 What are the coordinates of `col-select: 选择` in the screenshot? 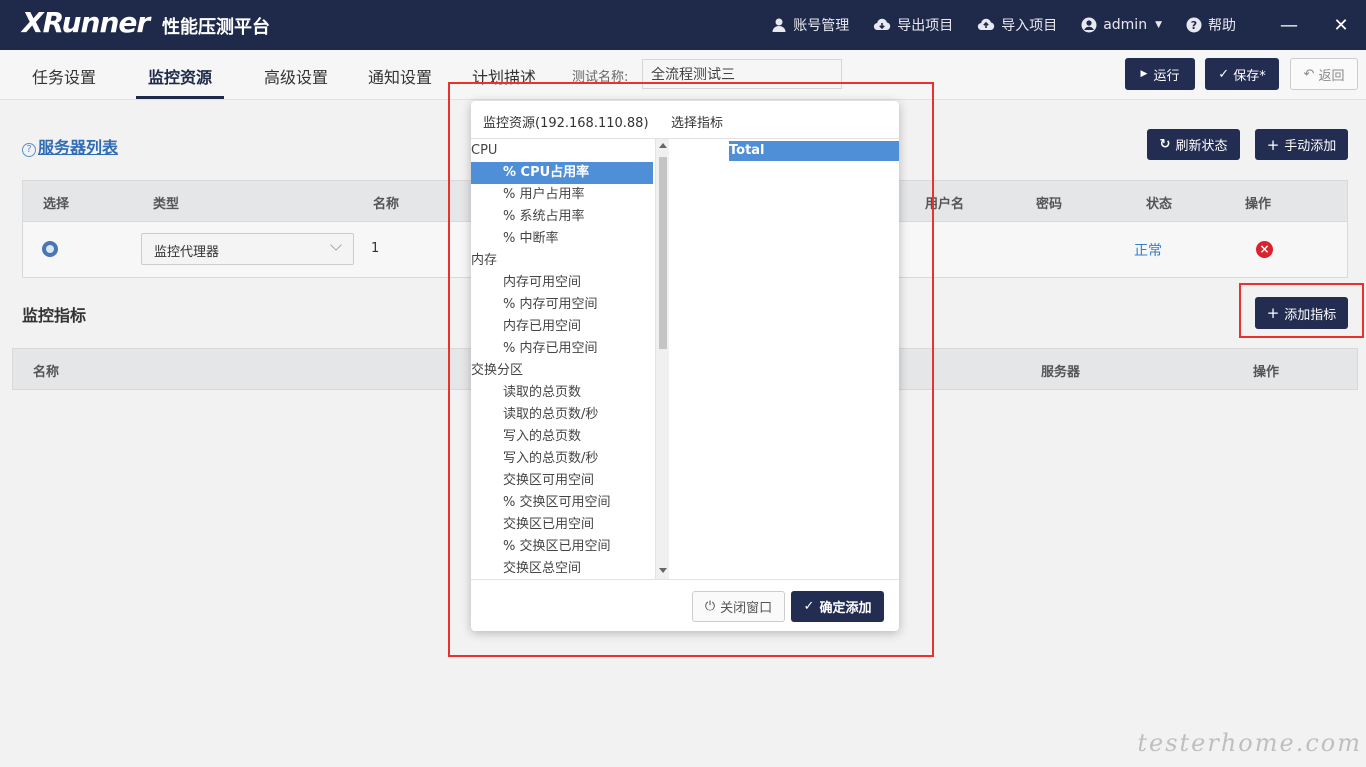 It's located at (56, 204).